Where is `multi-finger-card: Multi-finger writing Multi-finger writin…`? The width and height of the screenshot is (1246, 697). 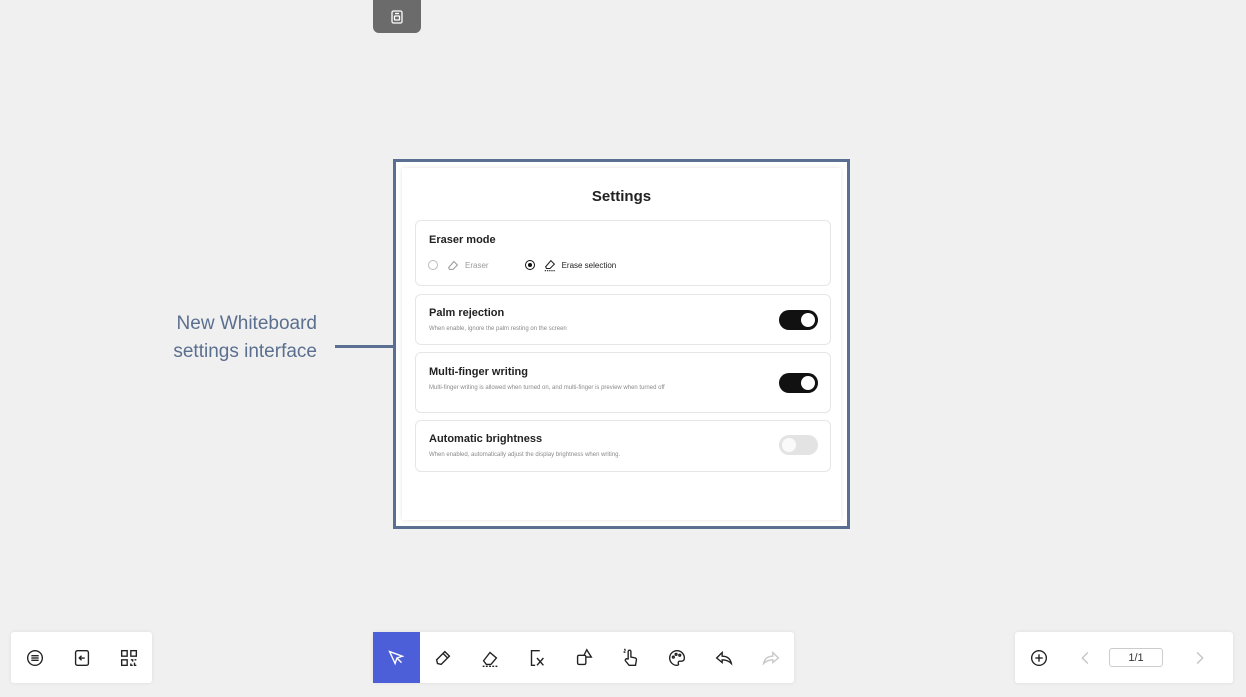 multi-finger-card: Multi-finger writing Multi-finger writin… is located at coordinates (623, 382).